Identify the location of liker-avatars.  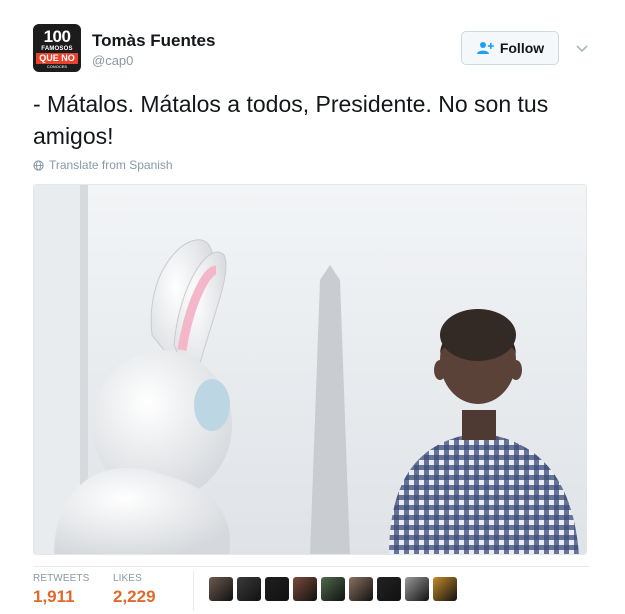
(333, 589).